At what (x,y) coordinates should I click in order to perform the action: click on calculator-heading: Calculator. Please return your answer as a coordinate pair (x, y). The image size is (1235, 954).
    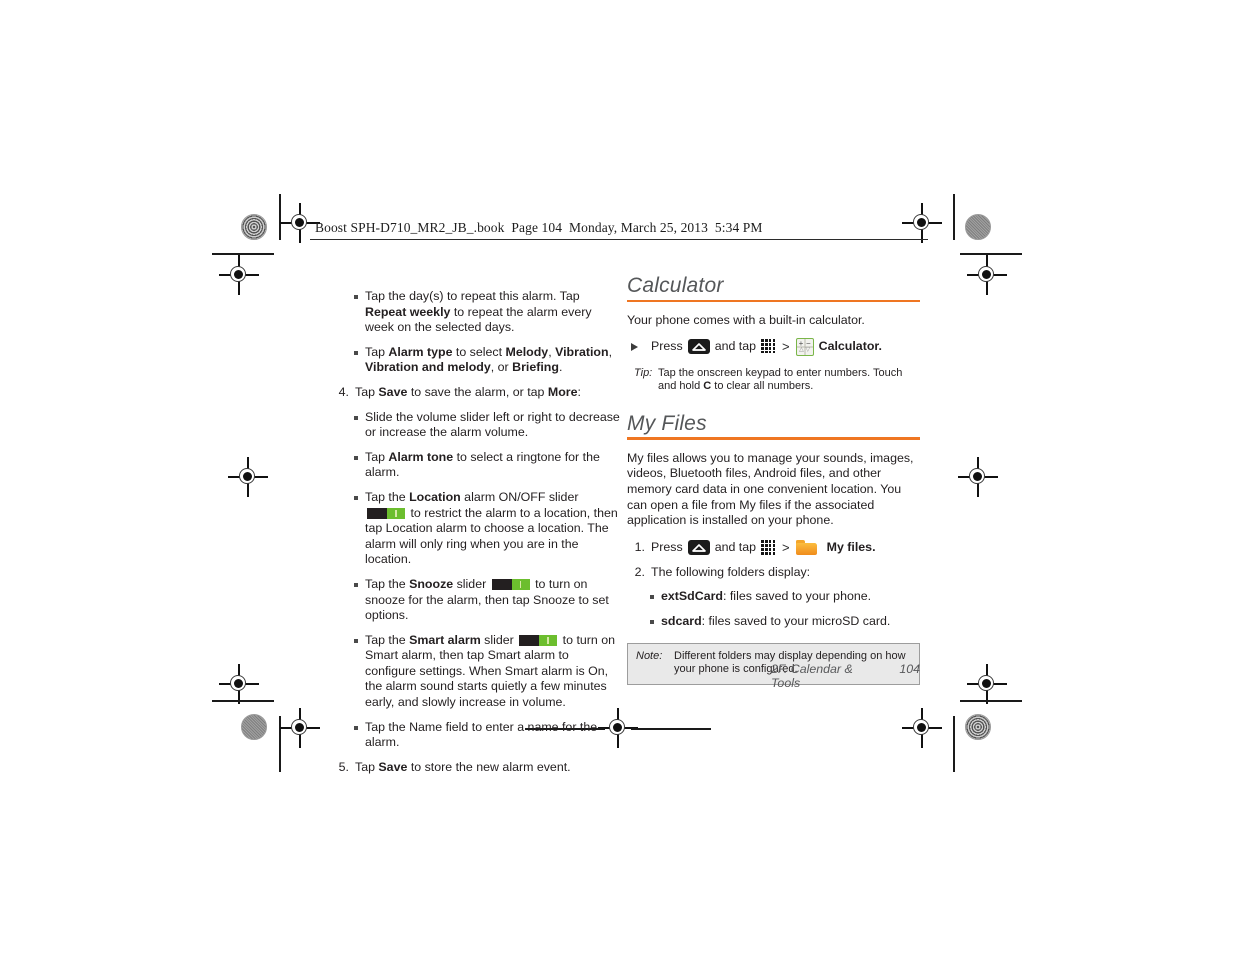
    Looking at the image, I should click on (675, 285).